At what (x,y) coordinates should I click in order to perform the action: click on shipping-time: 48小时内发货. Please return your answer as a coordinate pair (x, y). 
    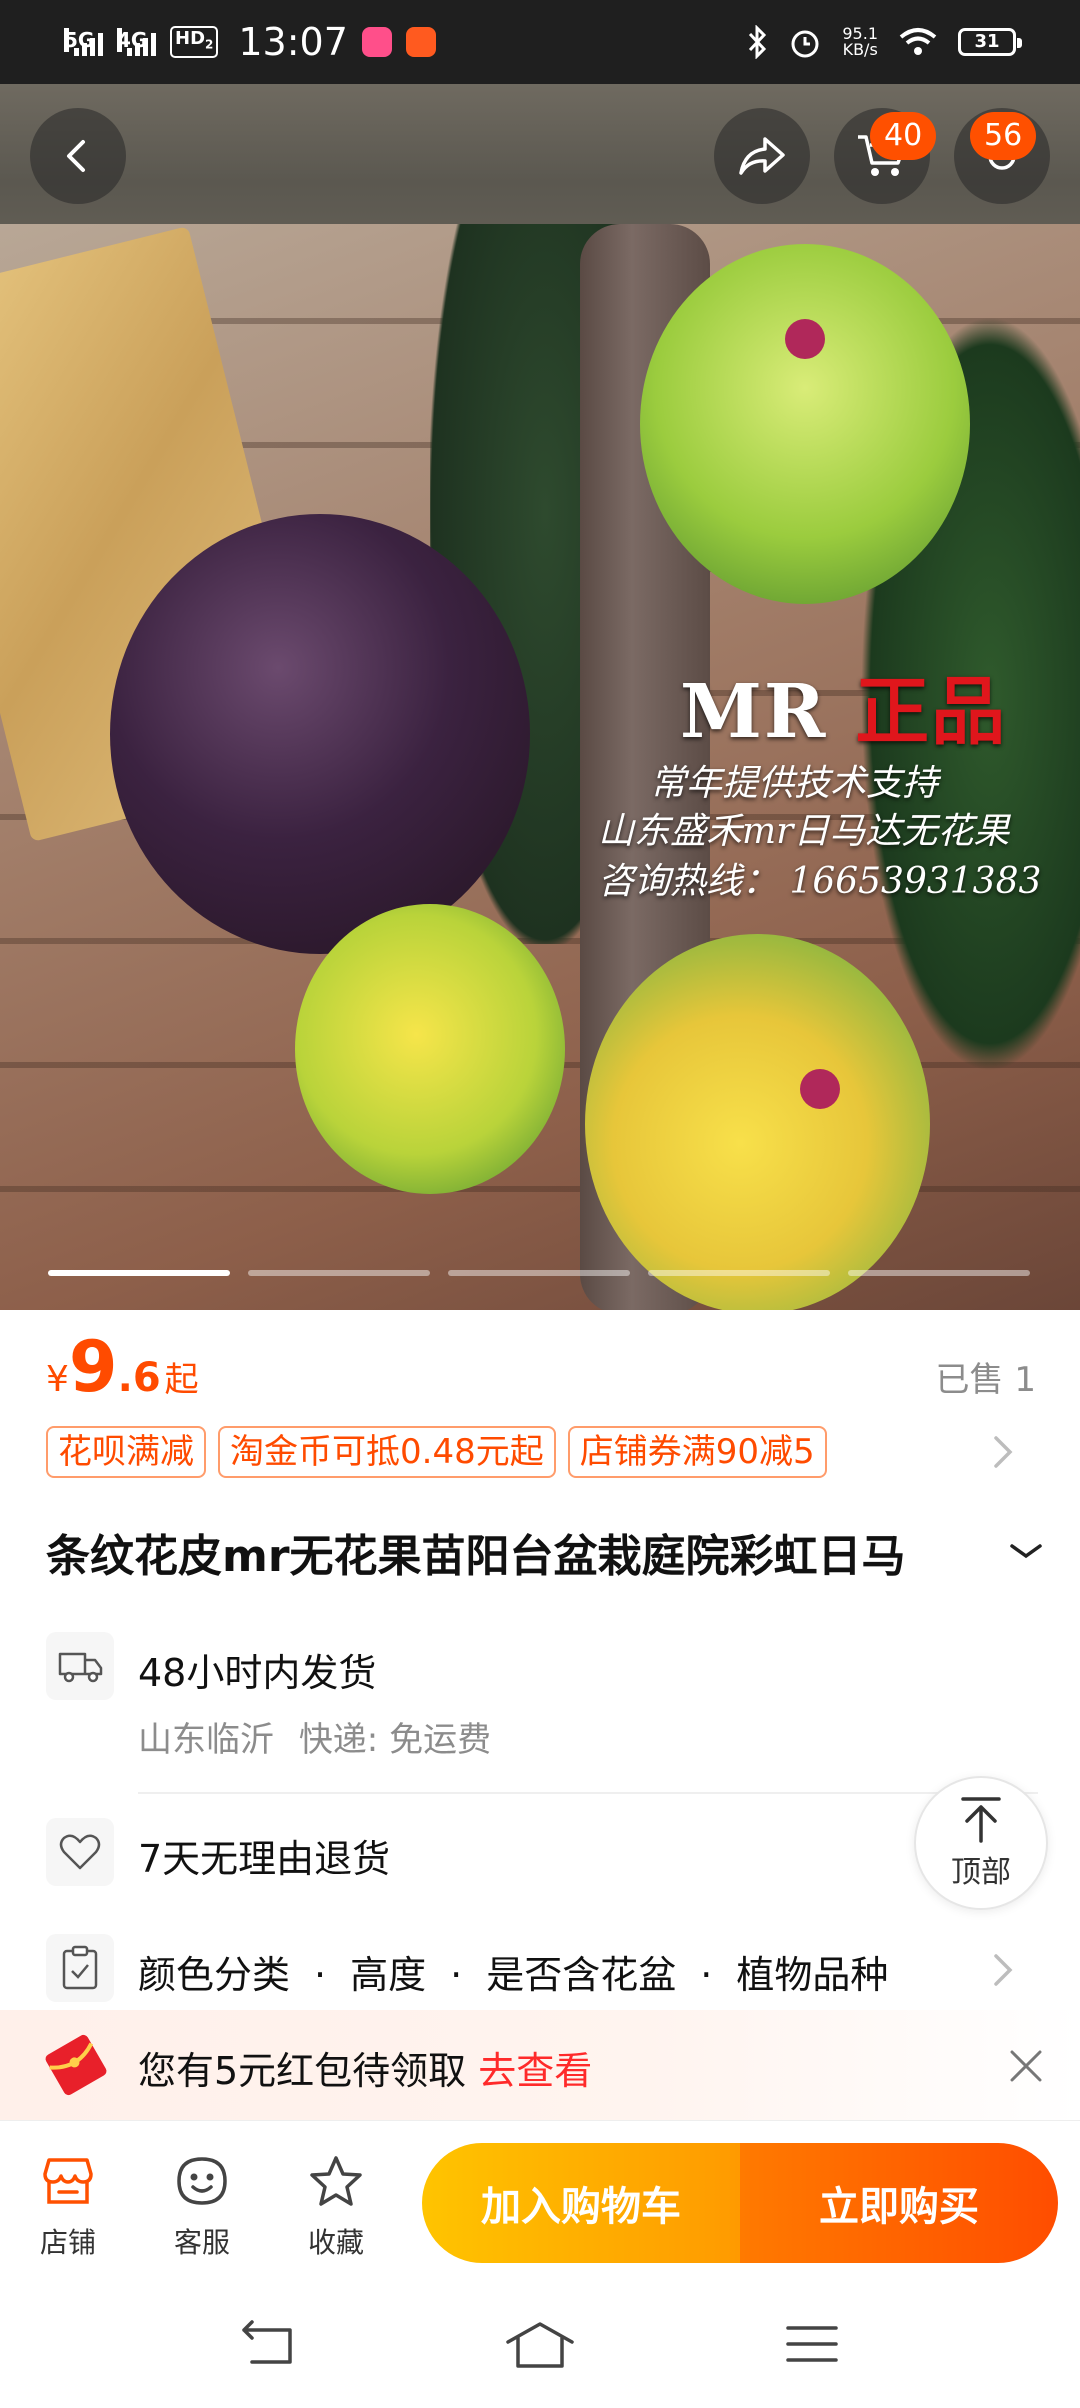
    Looking at the image, I should click on (257, 1673).